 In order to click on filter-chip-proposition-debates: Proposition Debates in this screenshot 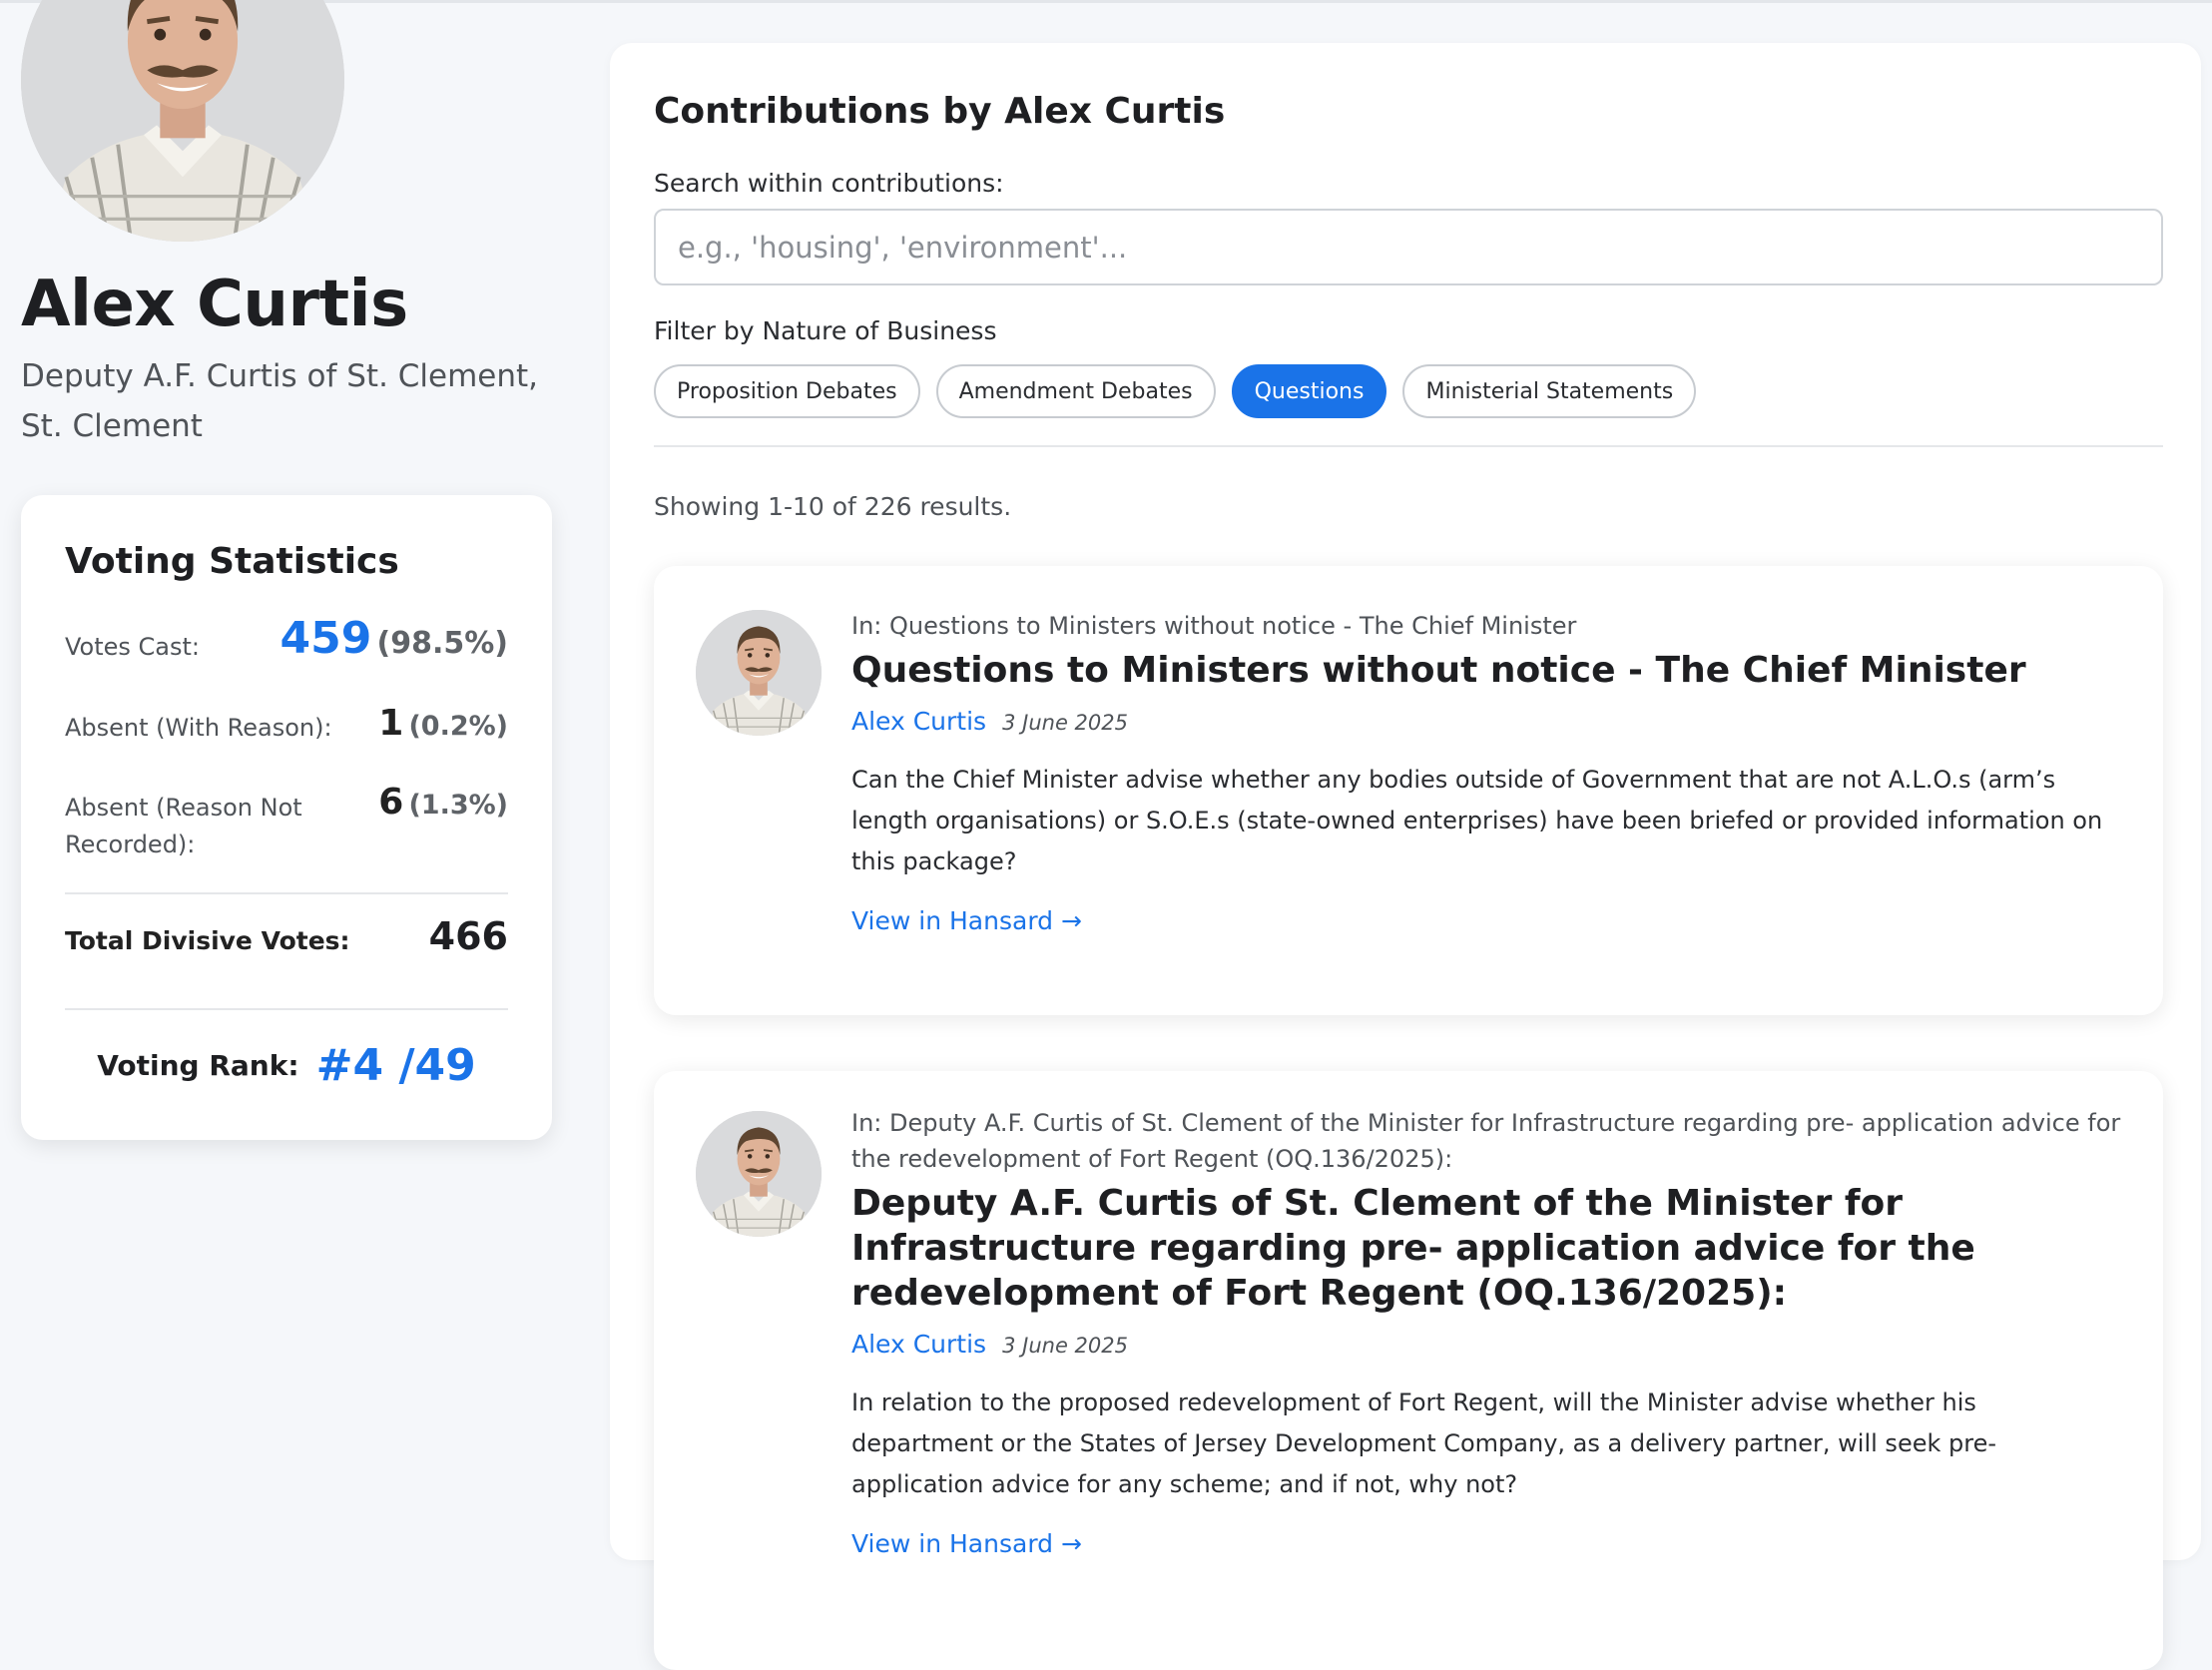, I will do `click(787, 391)`.